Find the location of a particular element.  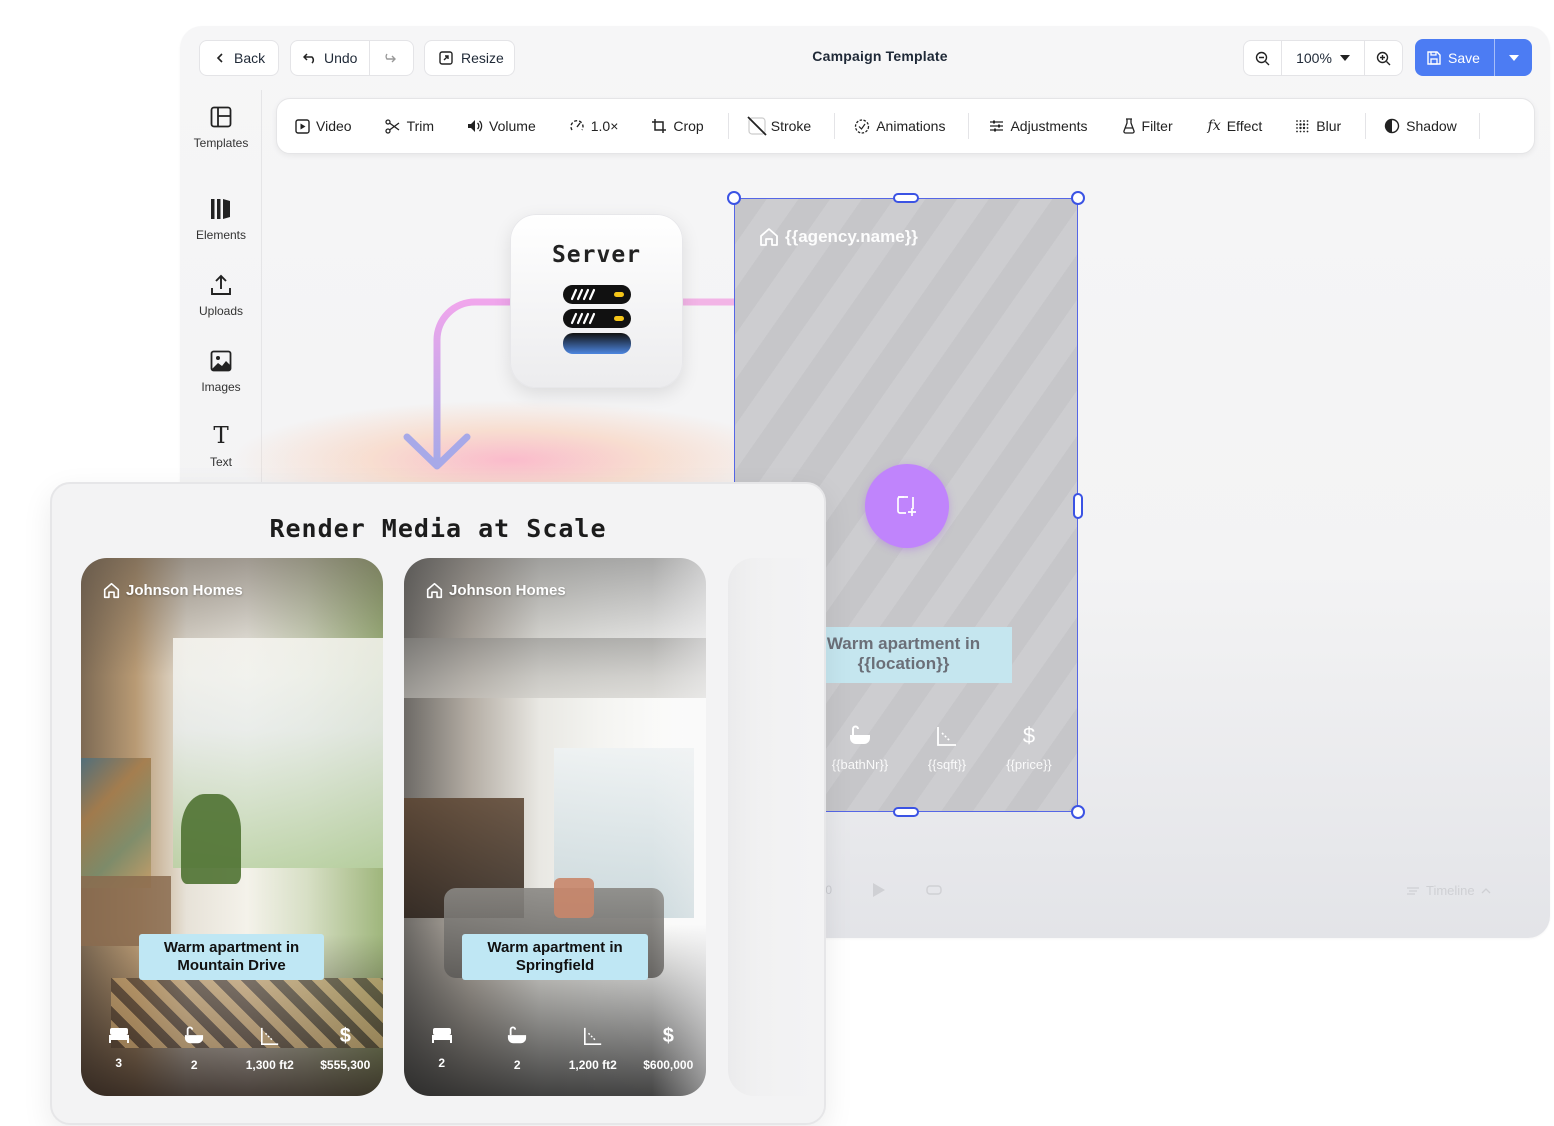

back-label: Back is located at coordinates (250, 58).